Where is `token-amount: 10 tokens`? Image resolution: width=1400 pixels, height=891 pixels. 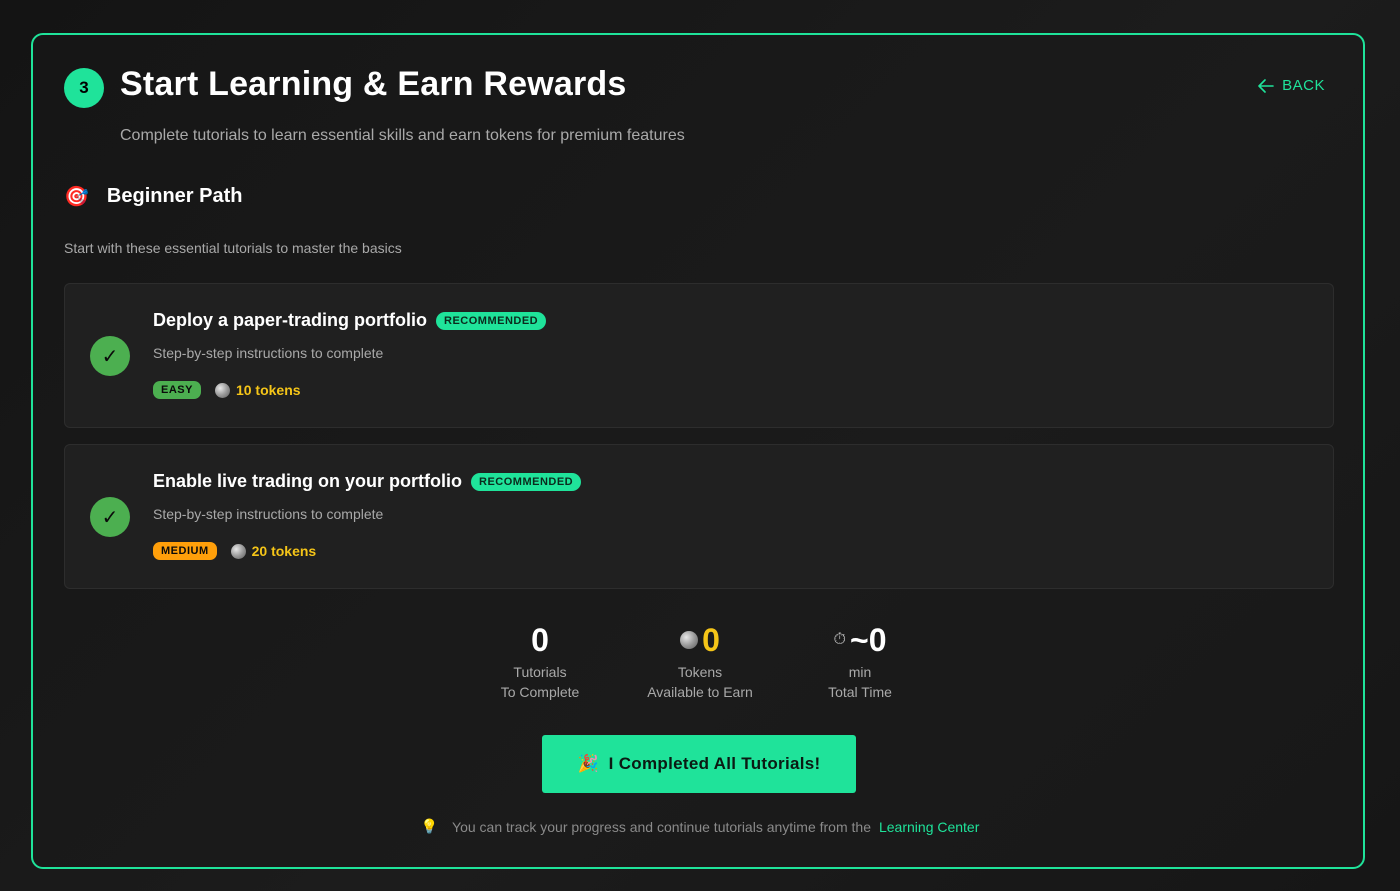
token-amount: 10 tokens is located at coordinates (268, 390).